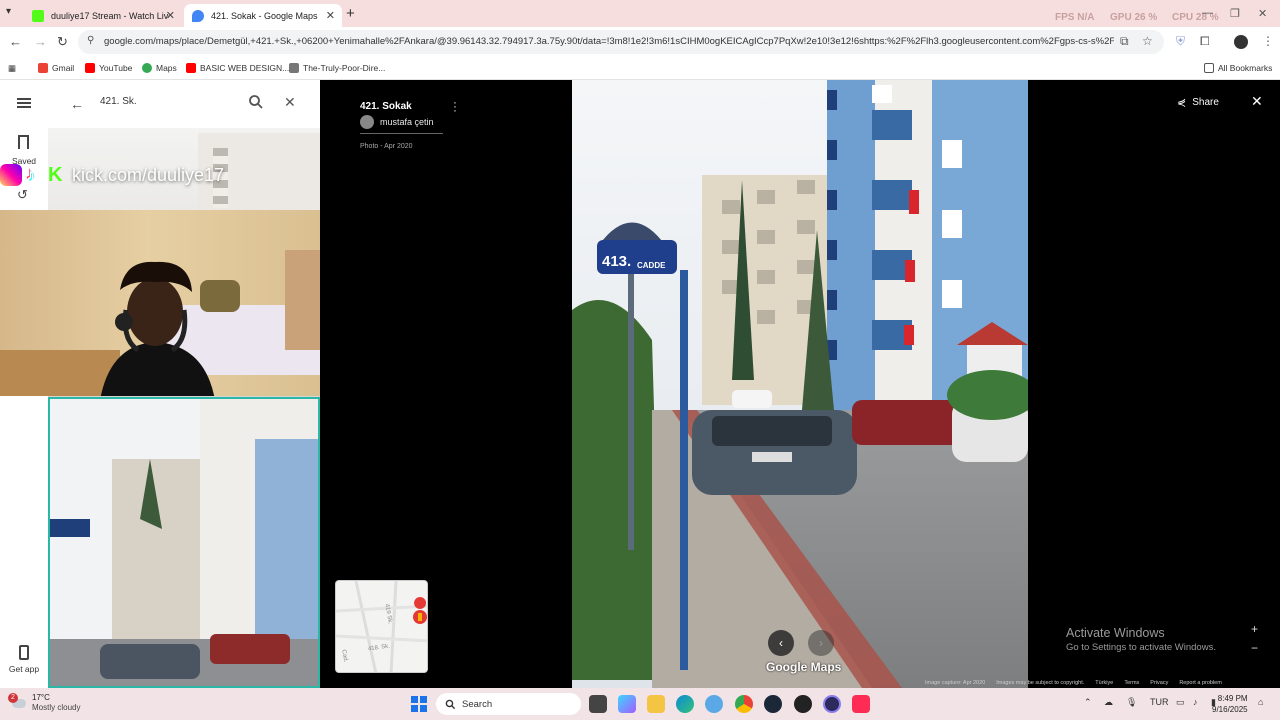  What do you see at coordinates (685, 704) in the screenshot?
I see `edge-icon` at bounding box center [685, 704].